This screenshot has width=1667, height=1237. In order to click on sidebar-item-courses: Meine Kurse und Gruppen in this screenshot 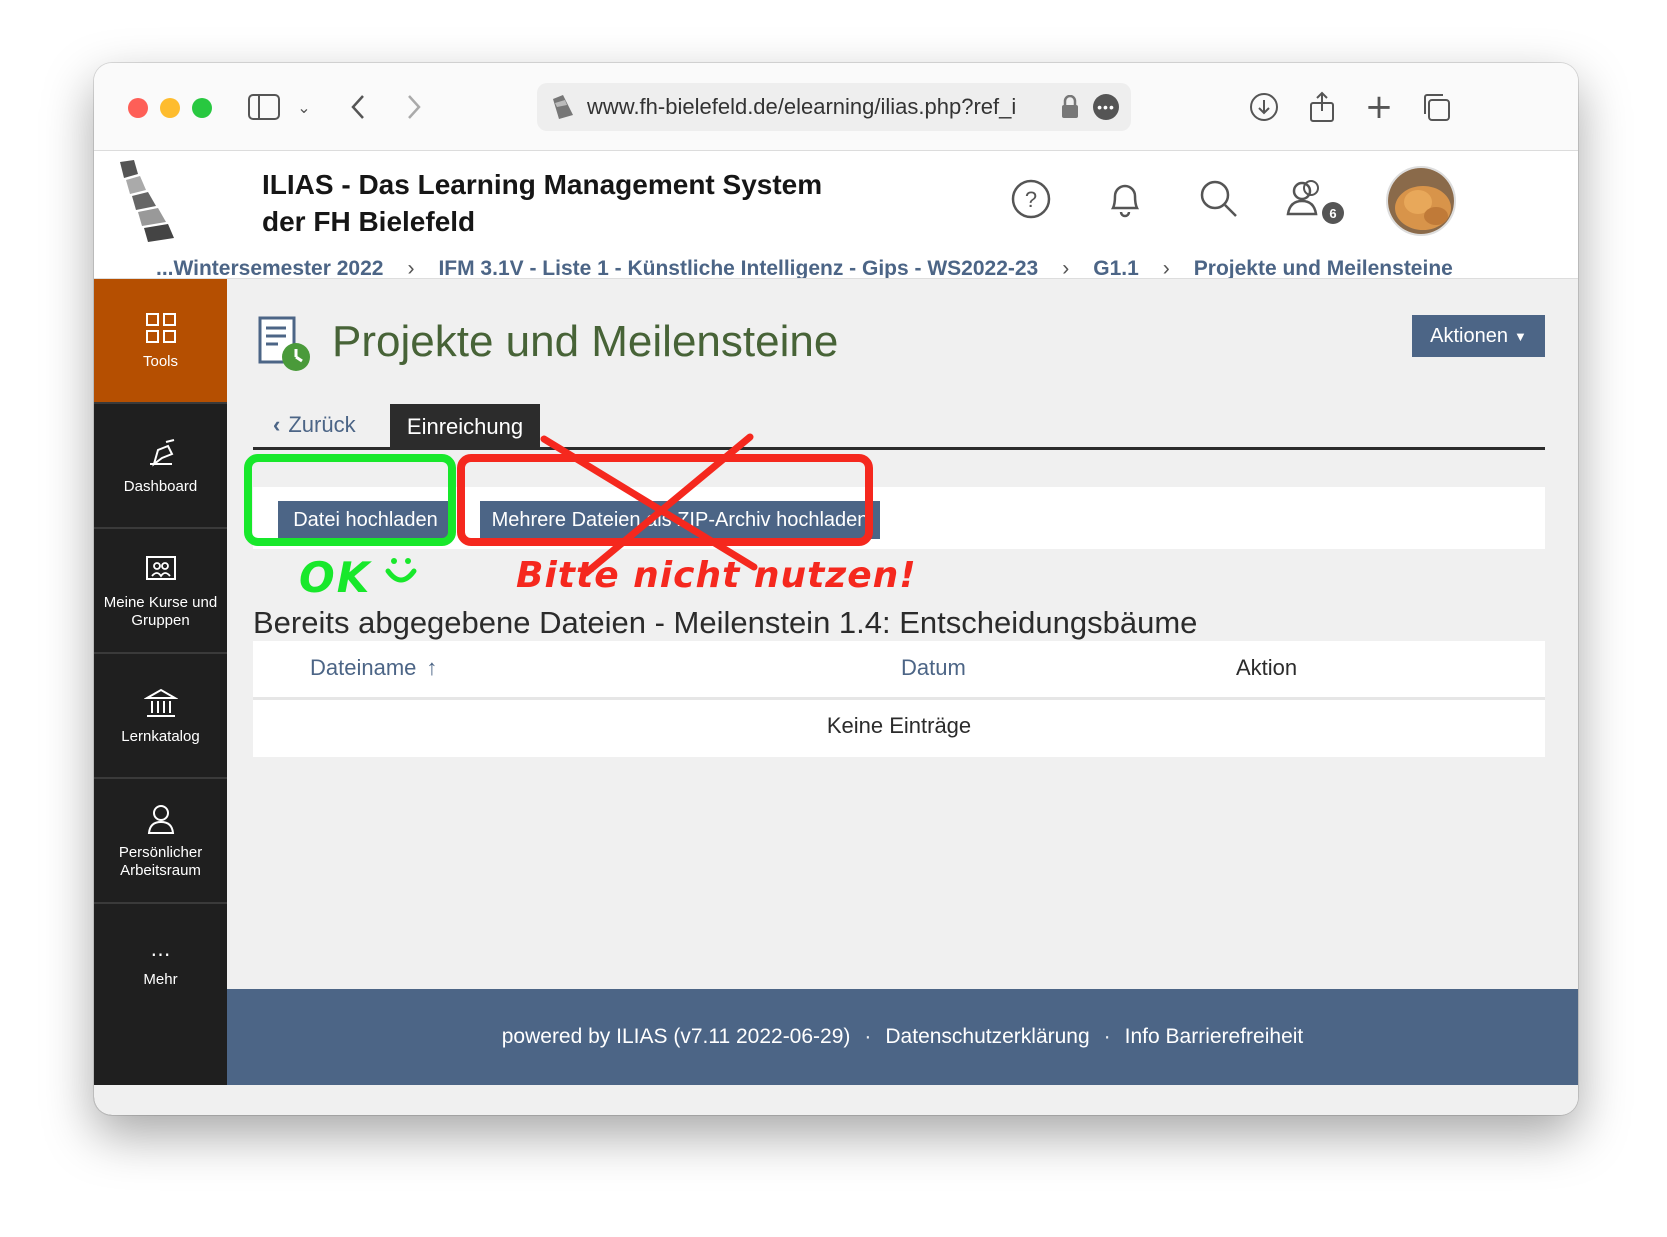, I will do `click(160, 591)`.